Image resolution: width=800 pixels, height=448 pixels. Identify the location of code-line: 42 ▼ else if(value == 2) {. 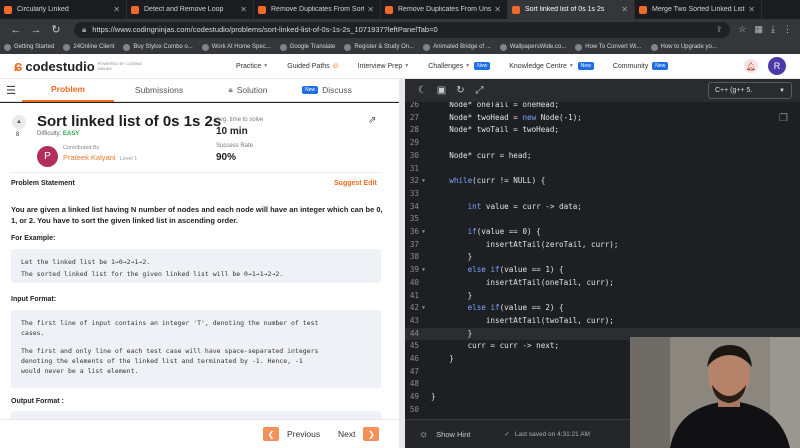
(602, 308).